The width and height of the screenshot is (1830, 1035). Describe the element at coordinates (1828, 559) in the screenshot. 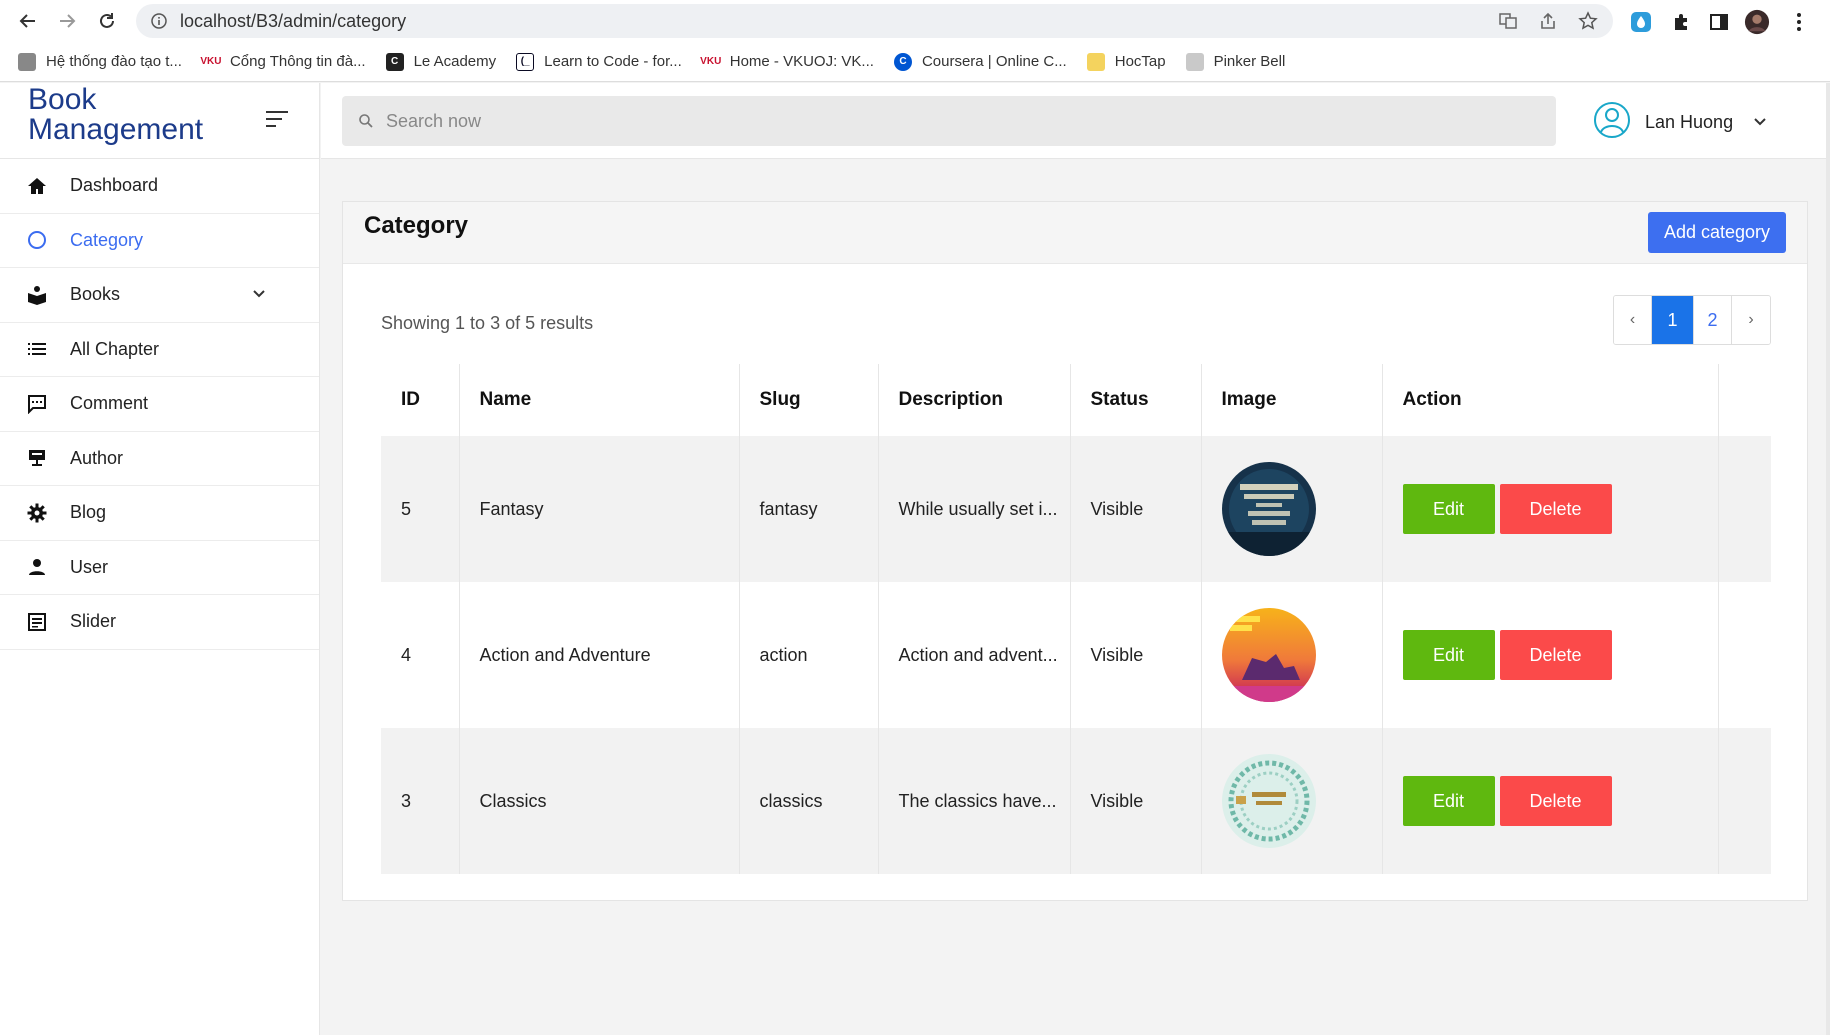

I see `page-scrollbar` at that location.